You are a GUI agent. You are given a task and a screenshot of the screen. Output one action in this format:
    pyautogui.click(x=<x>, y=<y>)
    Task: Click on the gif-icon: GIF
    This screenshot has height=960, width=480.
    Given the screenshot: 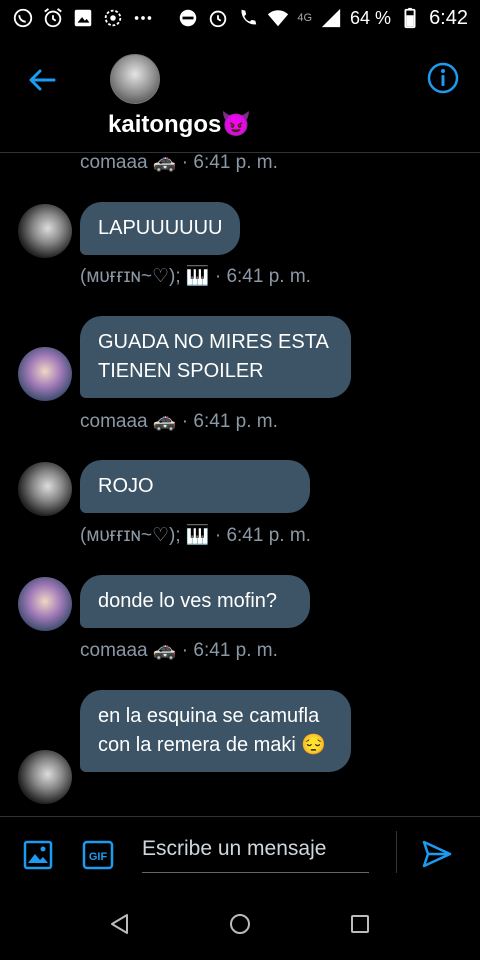 What is the action you would take?
    pyautogui.click(x=98, y=855)
    